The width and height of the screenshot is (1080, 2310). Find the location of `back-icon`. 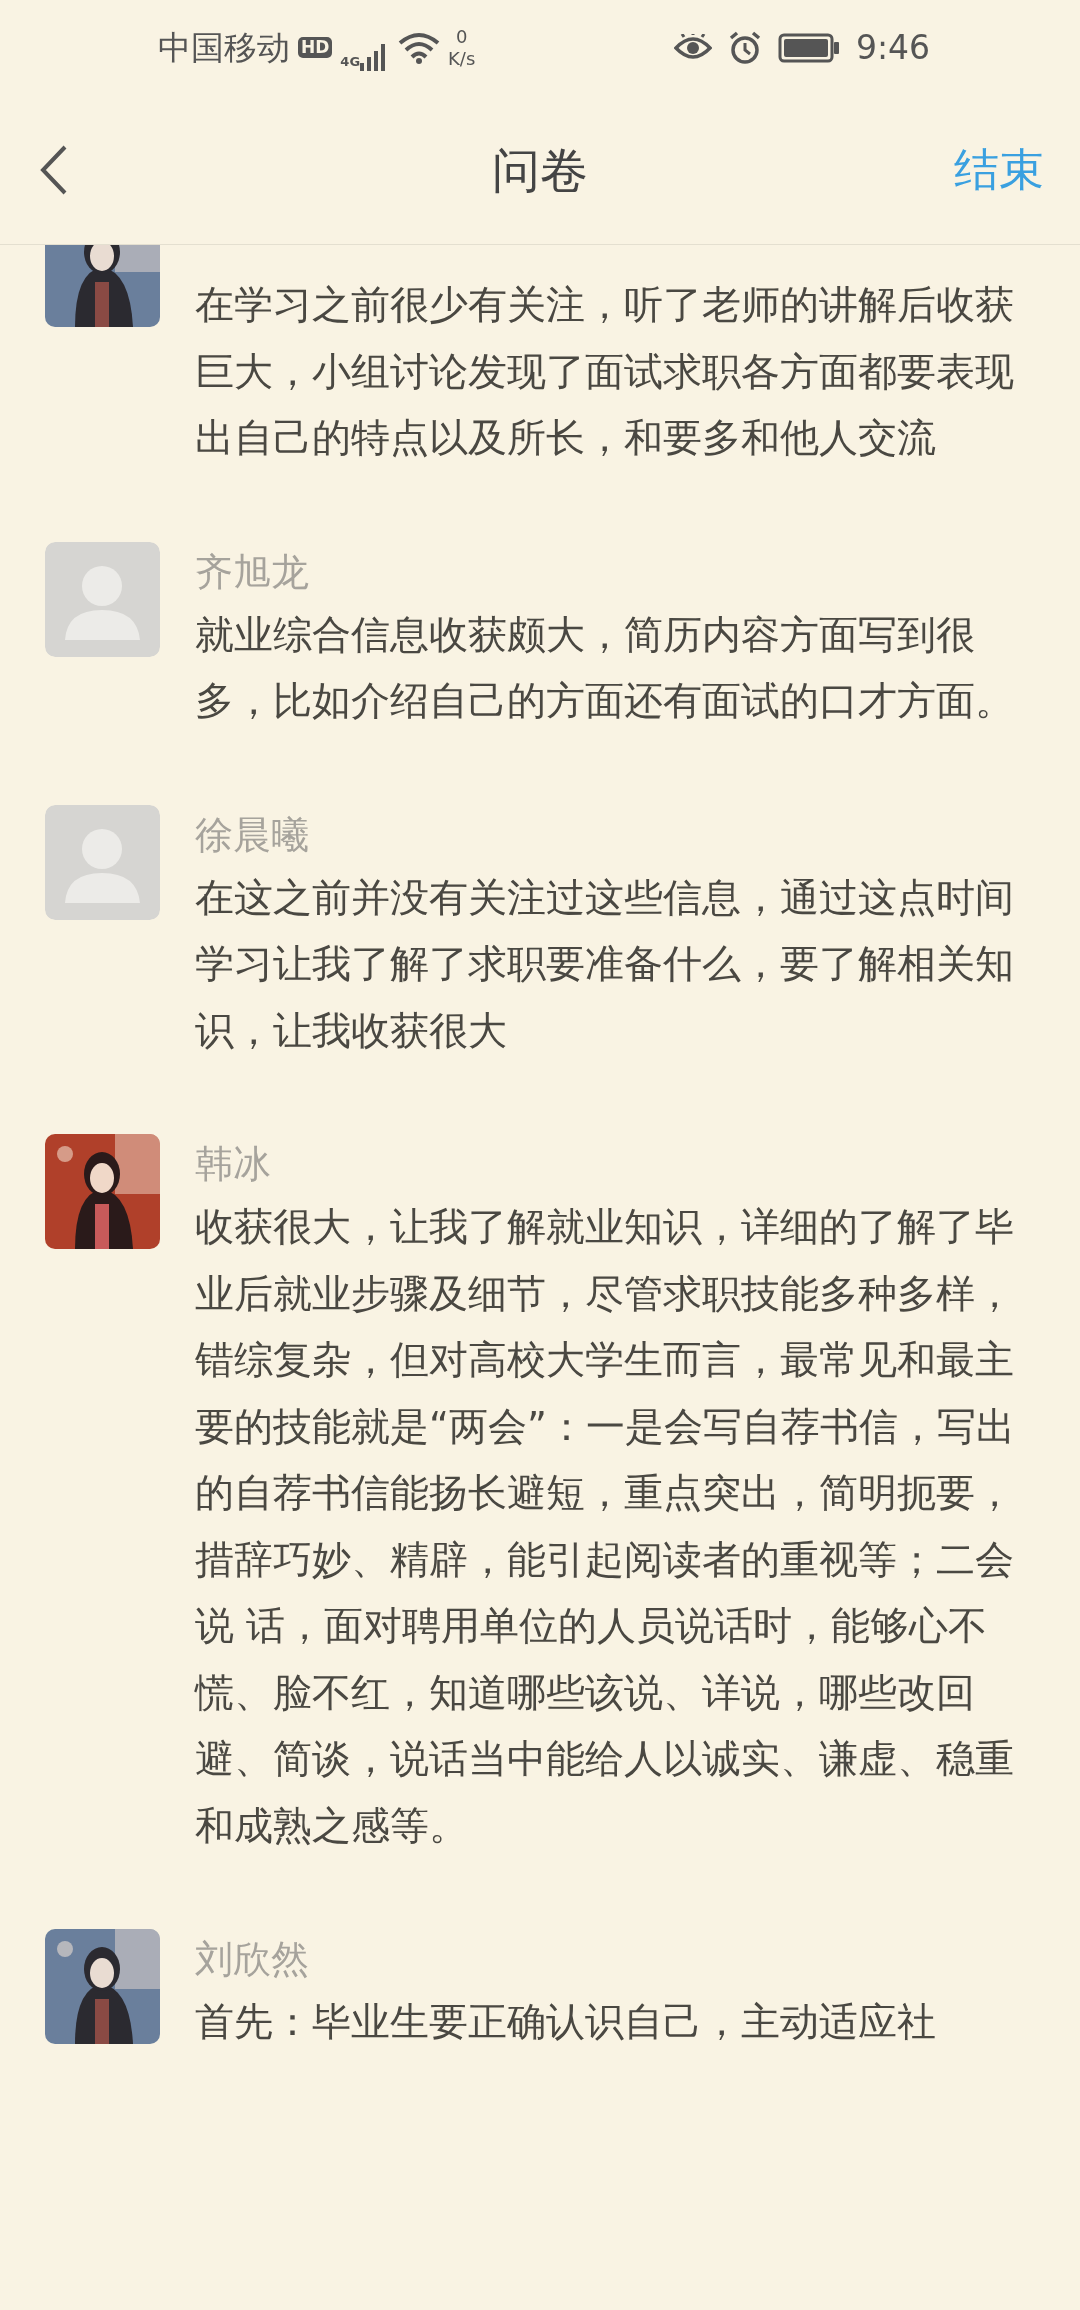

back-icon is located at coordinates (54, 169).